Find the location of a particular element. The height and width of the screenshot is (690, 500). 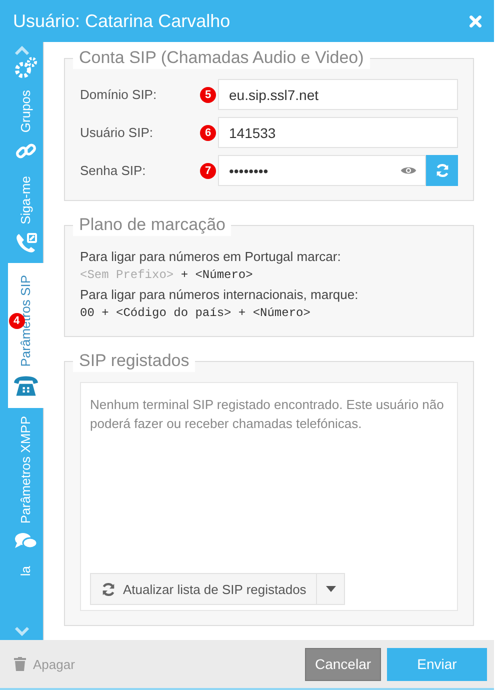

refresh-button is located at coordinates (442, 170).